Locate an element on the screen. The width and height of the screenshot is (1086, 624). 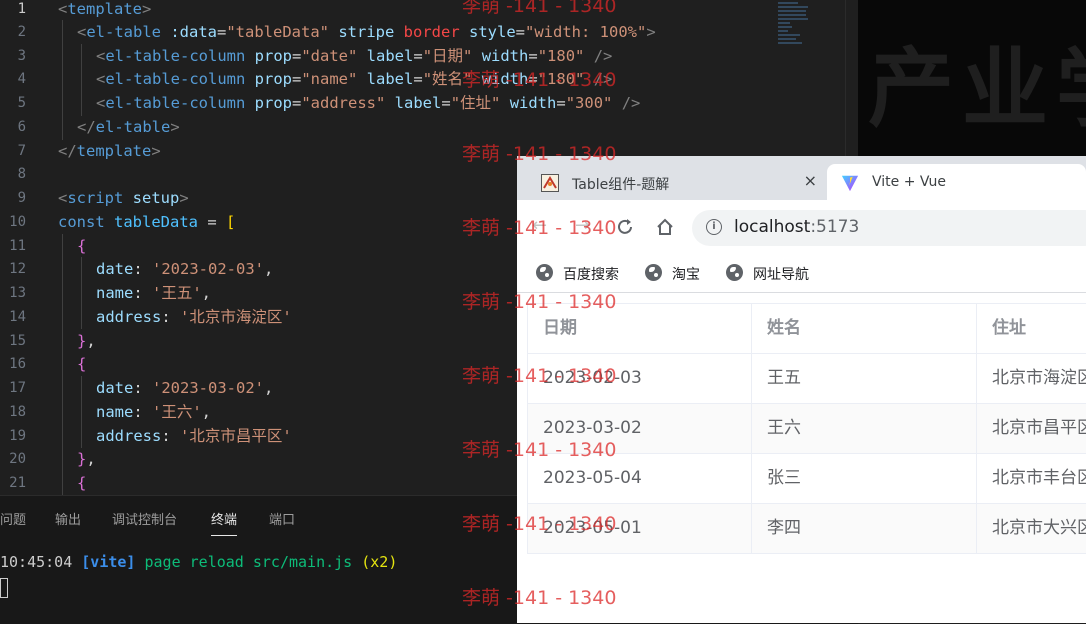
reload-icon is located at coordinates (625, 227).